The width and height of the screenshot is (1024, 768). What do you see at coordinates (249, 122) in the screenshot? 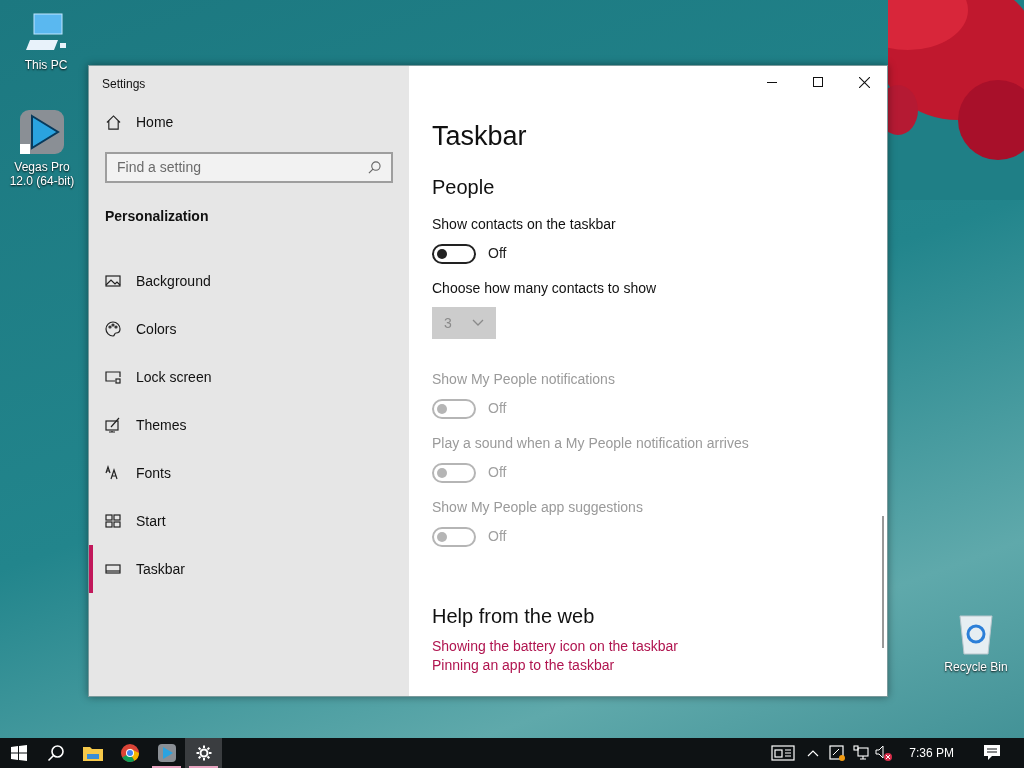
I see `home-link: Home` at bounding box center [249, 122].